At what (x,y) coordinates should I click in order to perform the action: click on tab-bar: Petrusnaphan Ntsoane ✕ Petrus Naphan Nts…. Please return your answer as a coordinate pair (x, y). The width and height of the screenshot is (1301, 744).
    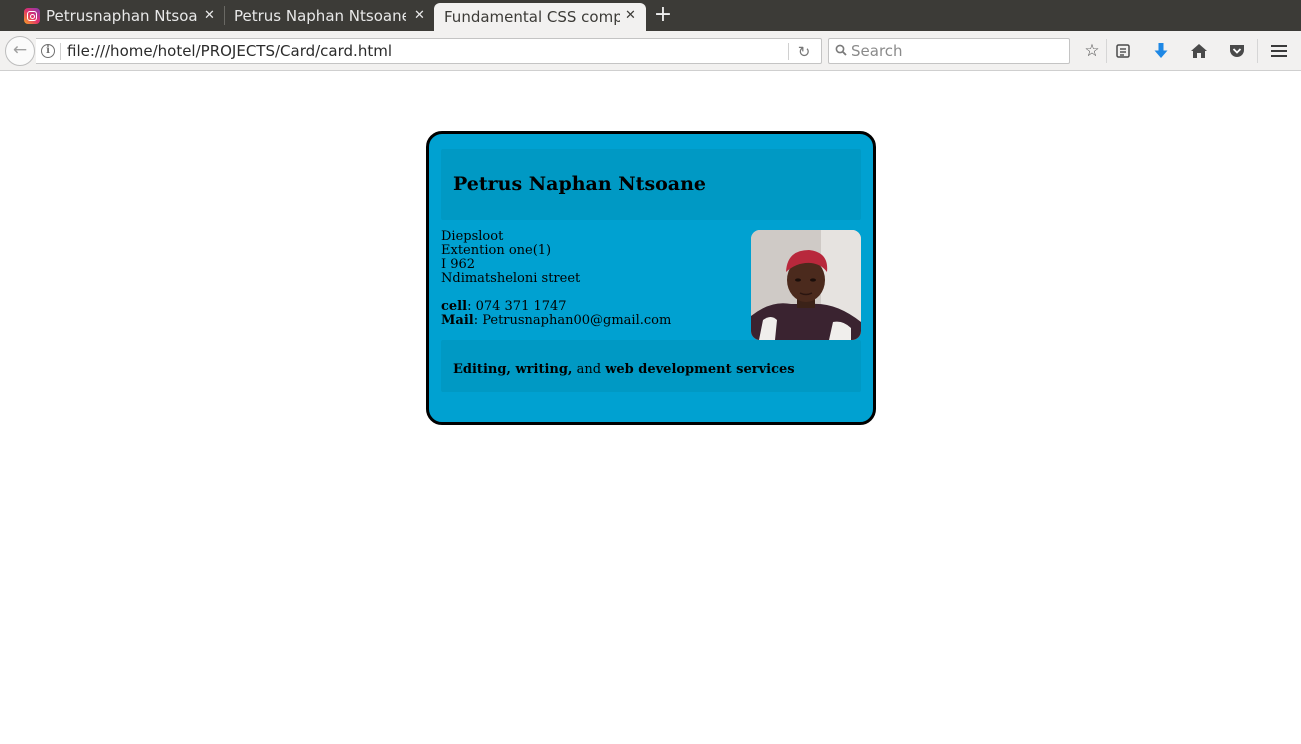
    Looking at the image, I should click on (650, 15).